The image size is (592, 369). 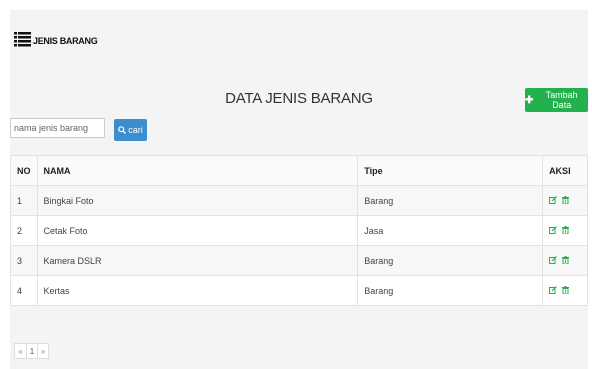 What do you see at coordinates (450, 170) in the screenshot?
I see `column-header-tipe: Tipe` at bounding box center [450, 170].